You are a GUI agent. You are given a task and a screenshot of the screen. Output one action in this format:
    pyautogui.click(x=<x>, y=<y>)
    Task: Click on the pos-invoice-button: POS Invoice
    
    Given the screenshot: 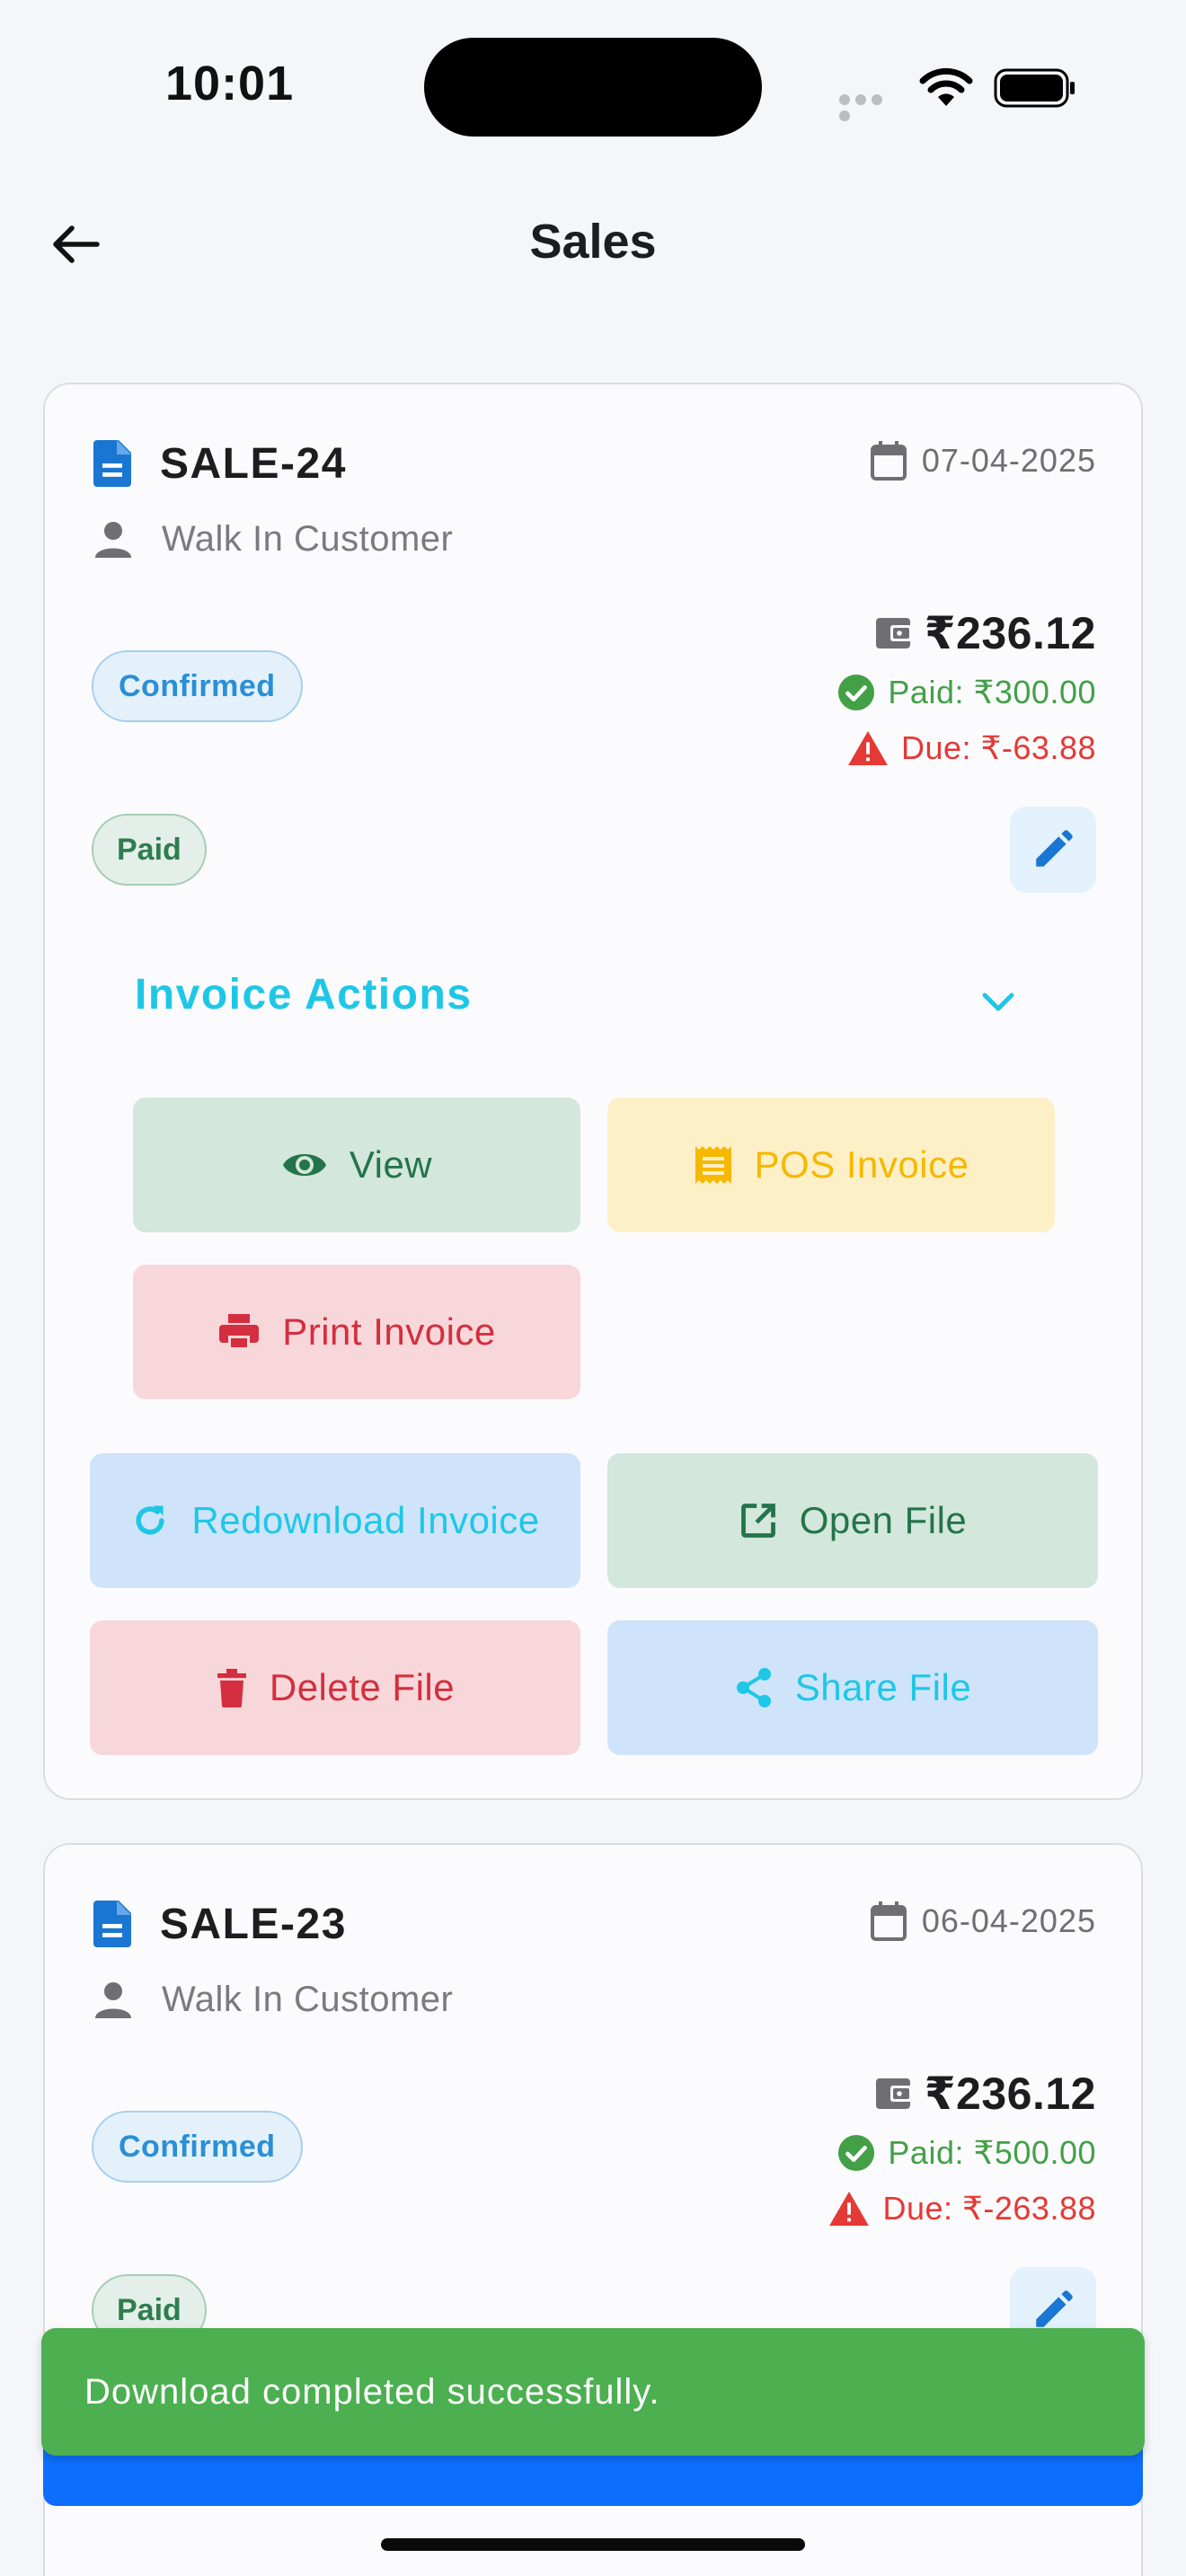 What is the action you would take?
    pyautogui.click(x=831, y=1165)
    